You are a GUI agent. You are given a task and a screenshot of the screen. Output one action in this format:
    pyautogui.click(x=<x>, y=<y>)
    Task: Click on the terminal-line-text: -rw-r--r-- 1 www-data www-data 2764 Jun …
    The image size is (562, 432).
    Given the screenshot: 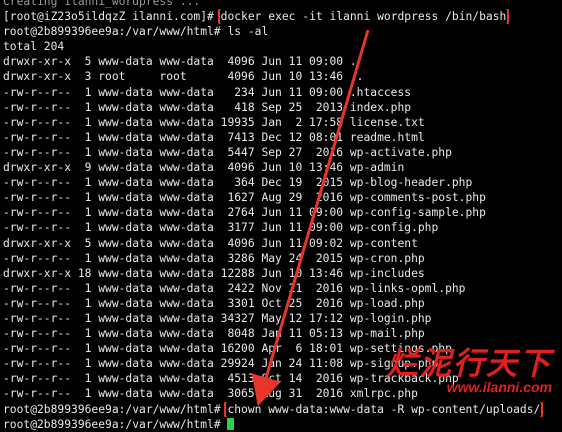 What is the action you would take?
    pyautogui.click(x=244, y=213)
    